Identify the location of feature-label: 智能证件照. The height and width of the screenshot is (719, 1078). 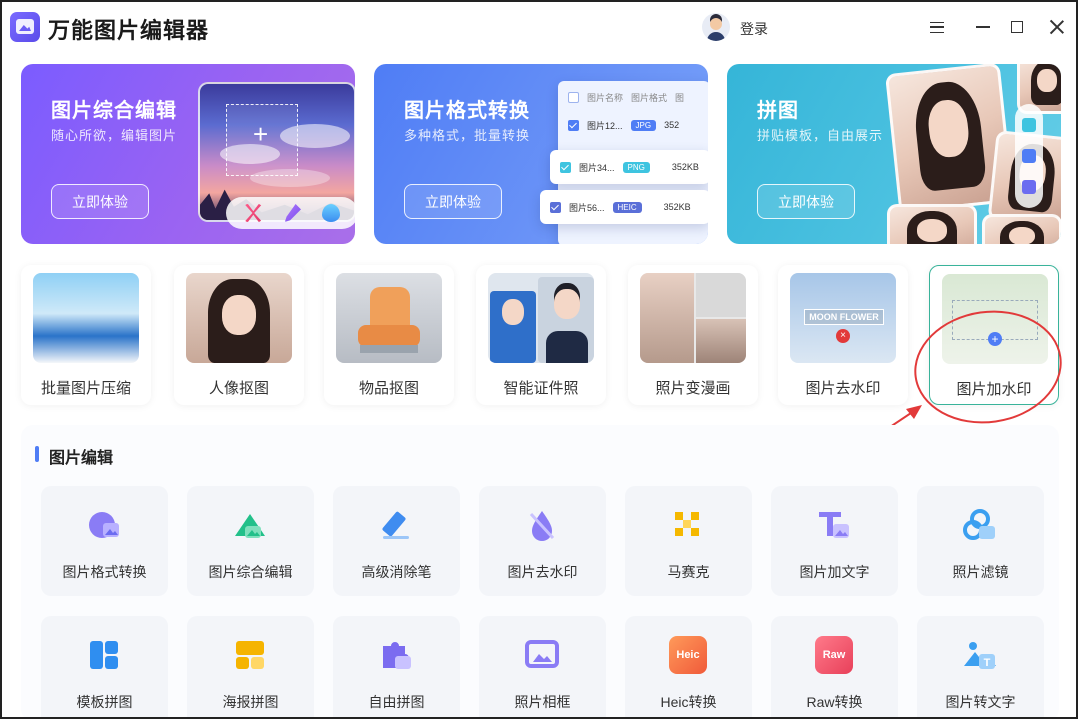
(541, 388).